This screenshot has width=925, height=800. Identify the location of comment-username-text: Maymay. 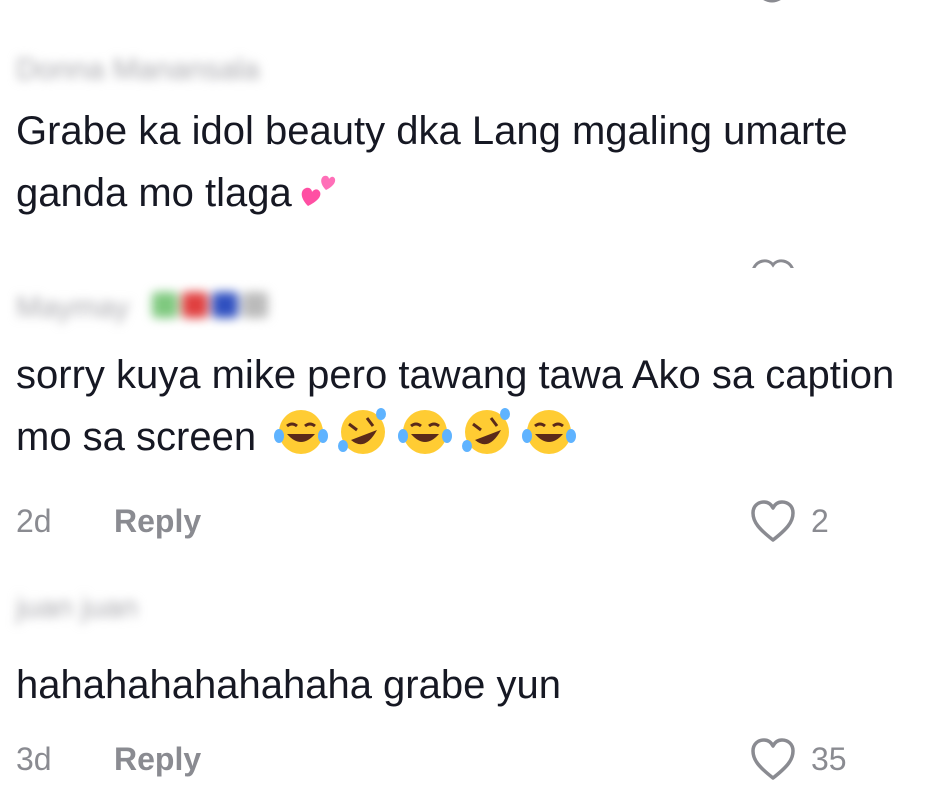
(73, 307).